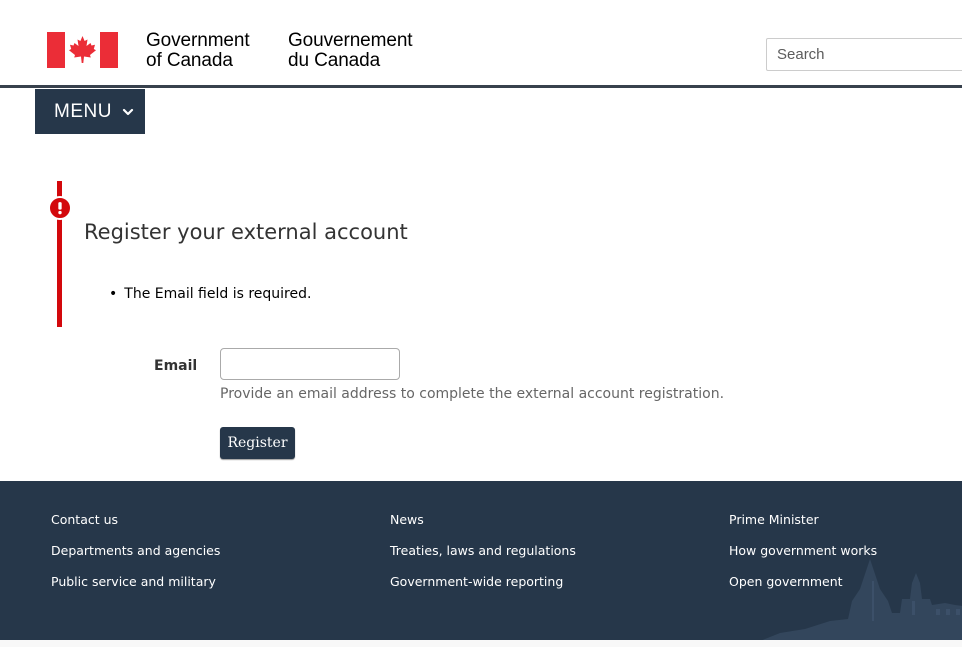 The width and height of the screenshot is (962, 647). I want to click on footer-bottom-strip, so click(481, 643).